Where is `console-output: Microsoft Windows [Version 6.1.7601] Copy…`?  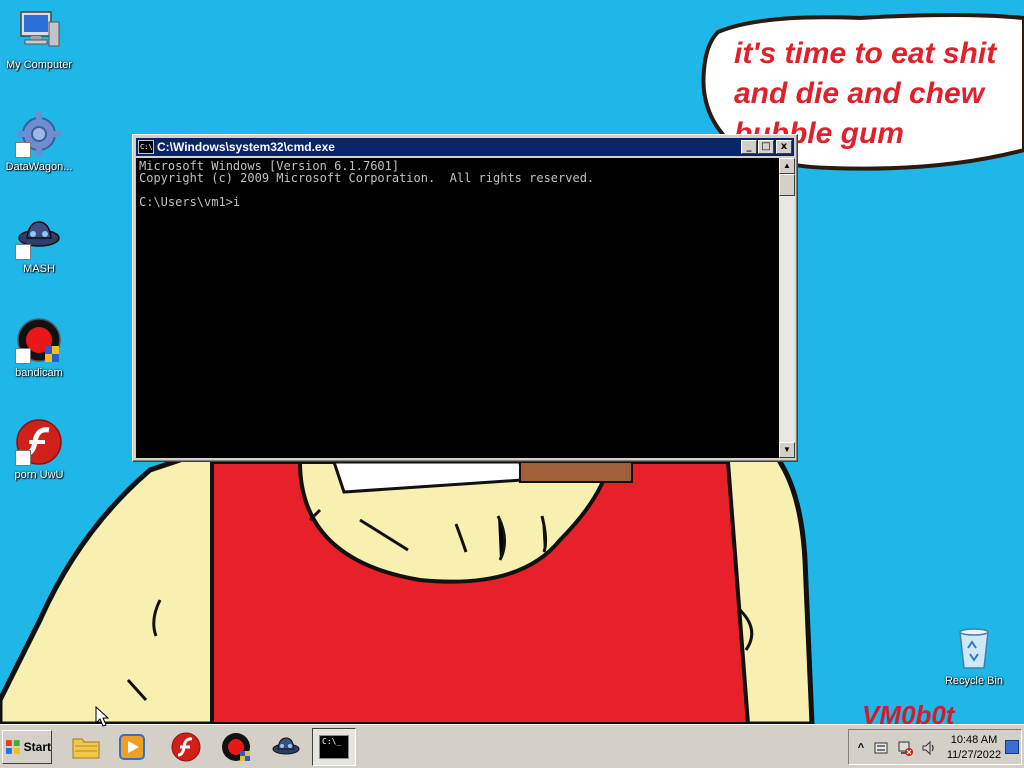
console-output: Microsoft Windows [Version 6.1.7601] Copy… is located at coordinates (457, 183).